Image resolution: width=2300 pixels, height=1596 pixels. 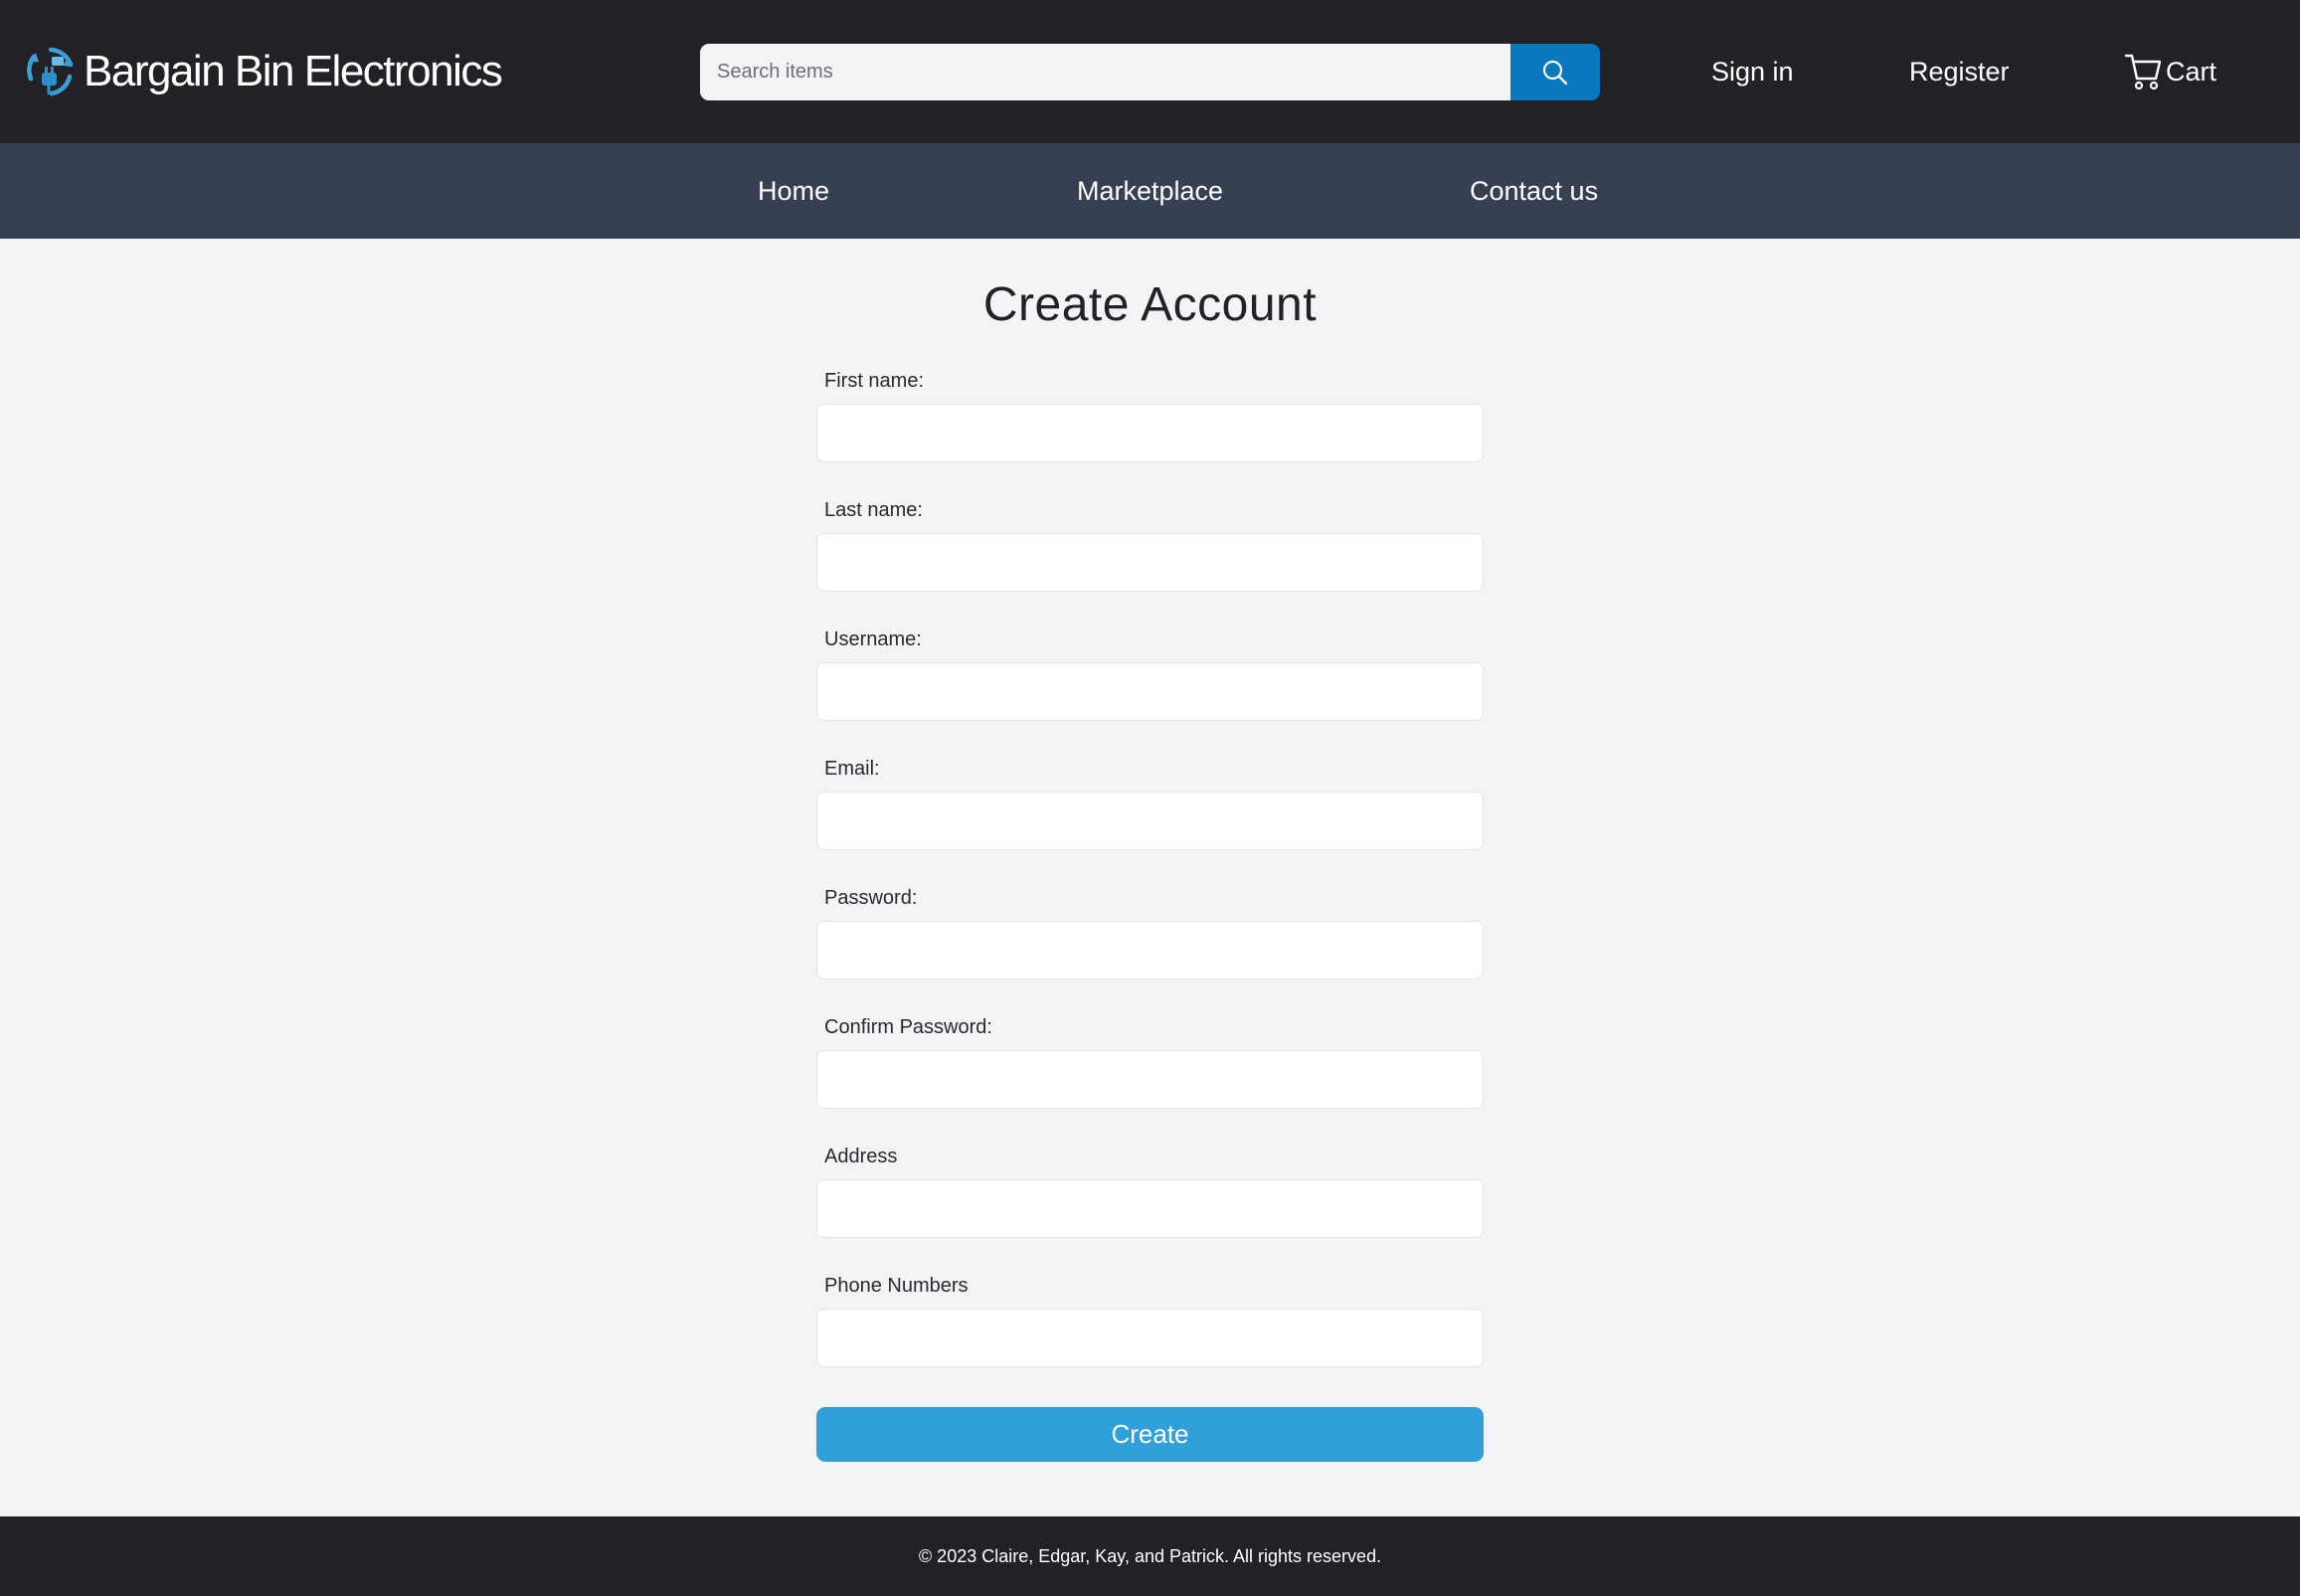 I want to click on brand-name: Bargain Bin Electronics, so click(x=293, y=71).